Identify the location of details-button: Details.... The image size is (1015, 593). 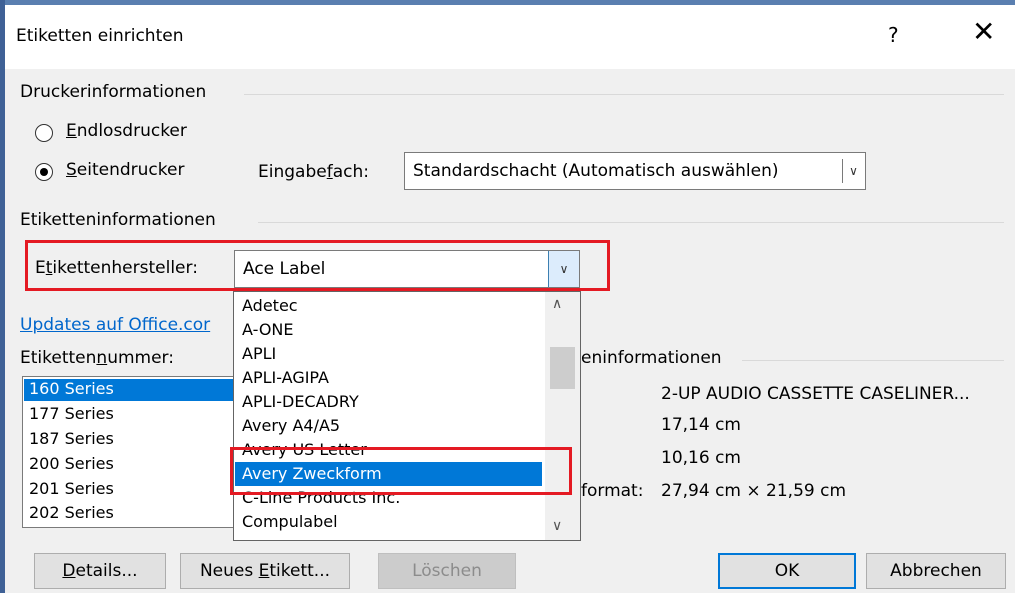
(100, 571).